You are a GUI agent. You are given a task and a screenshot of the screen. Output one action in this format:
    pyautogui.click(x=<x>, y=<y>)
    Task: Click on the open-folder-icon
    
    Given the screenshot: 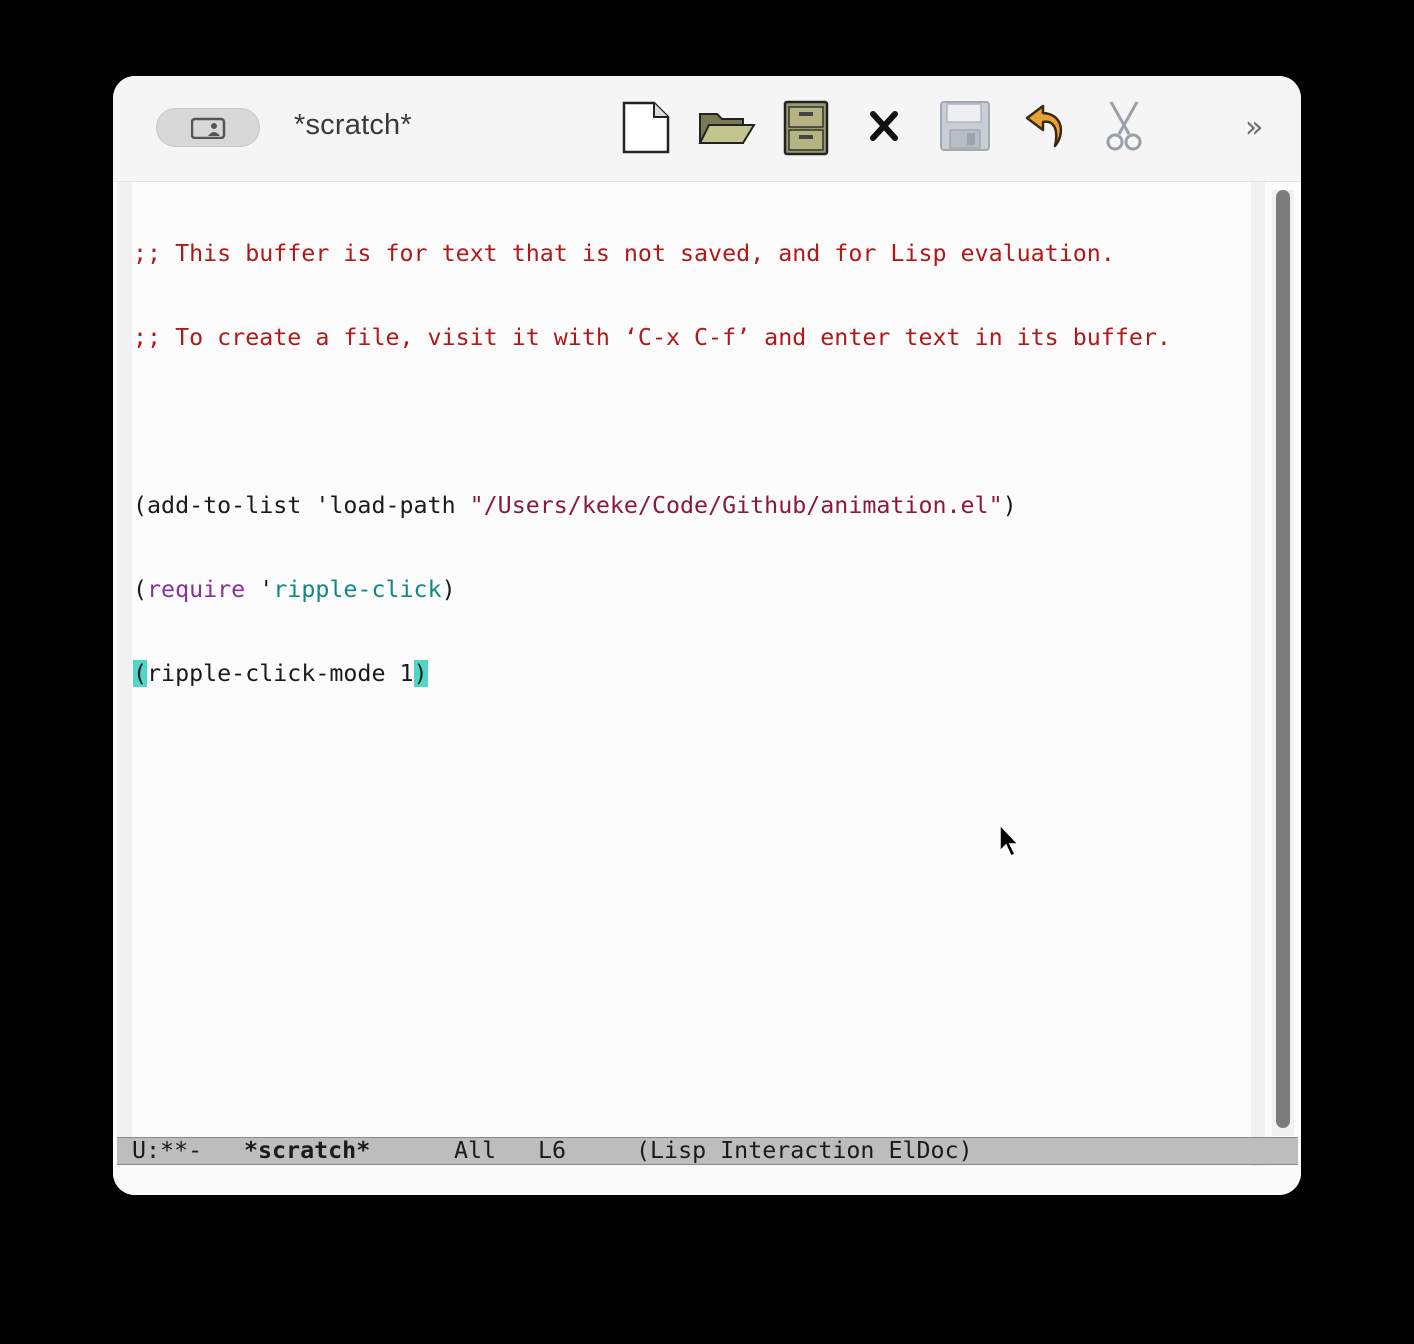 What is the action you would take?
    pyautogui.click(x=727, y=128)
    